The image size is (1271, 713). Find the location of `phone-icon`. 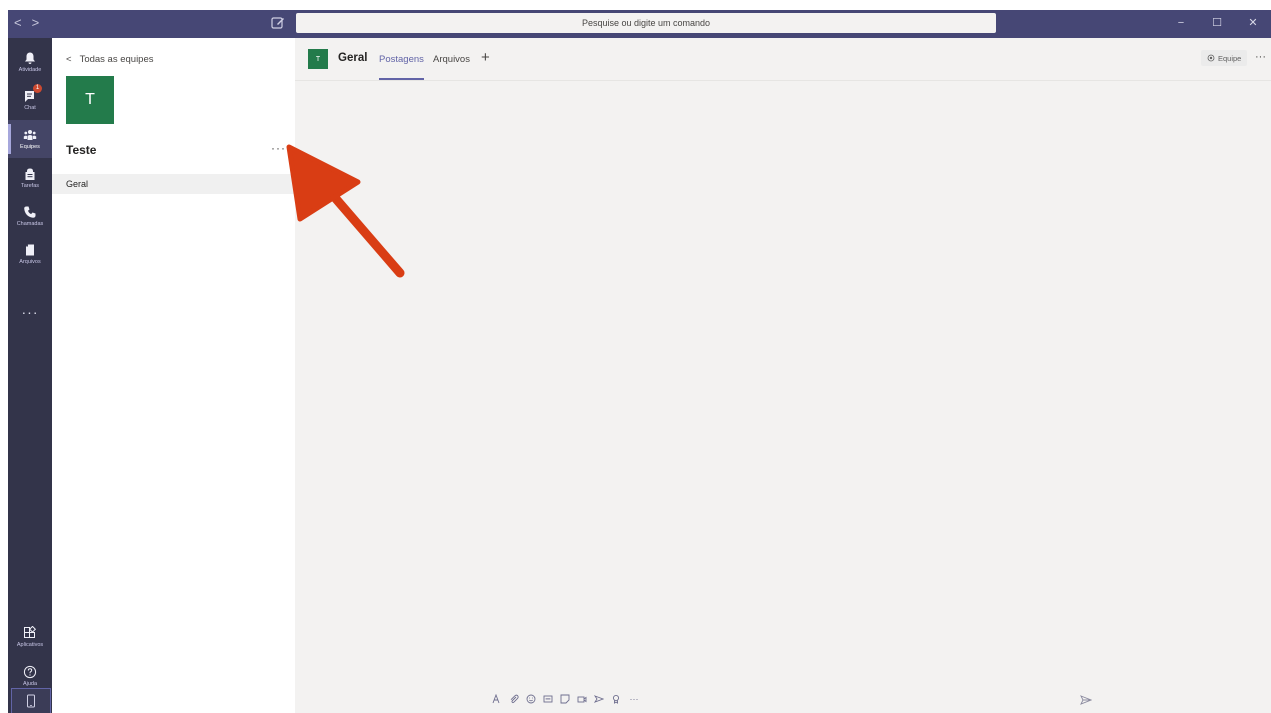

phone-icon is located at coordinates (30, 212).